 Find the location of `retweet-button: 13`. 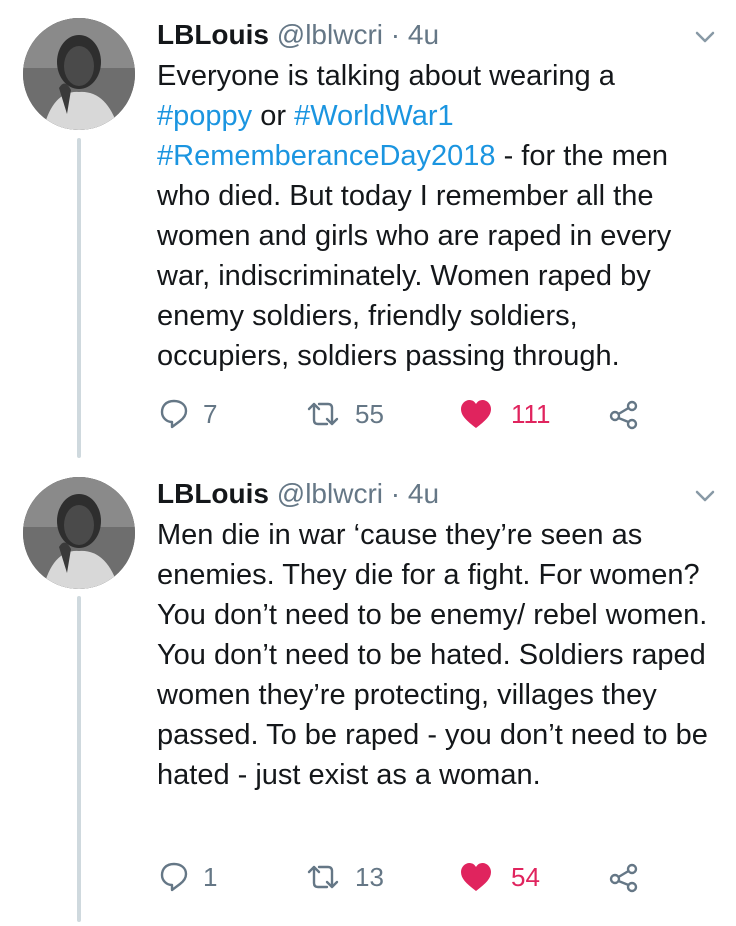

retweet-button: 13 is located at coordinates (344, 877).